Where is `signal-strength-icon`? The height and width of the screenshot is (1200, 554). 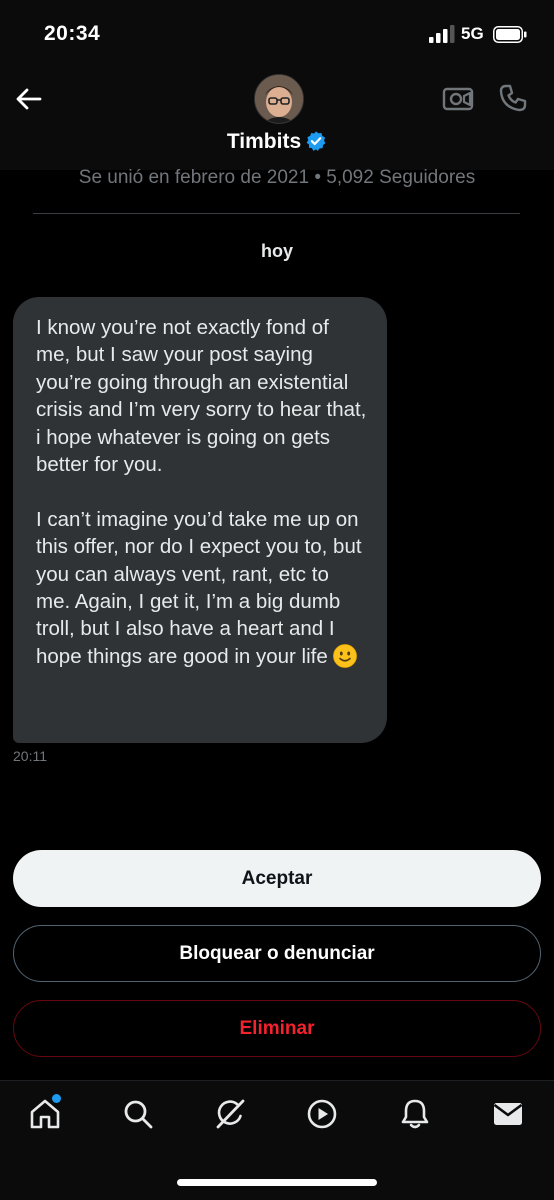
signal-strength-icon is located at coordinates (442, 34).